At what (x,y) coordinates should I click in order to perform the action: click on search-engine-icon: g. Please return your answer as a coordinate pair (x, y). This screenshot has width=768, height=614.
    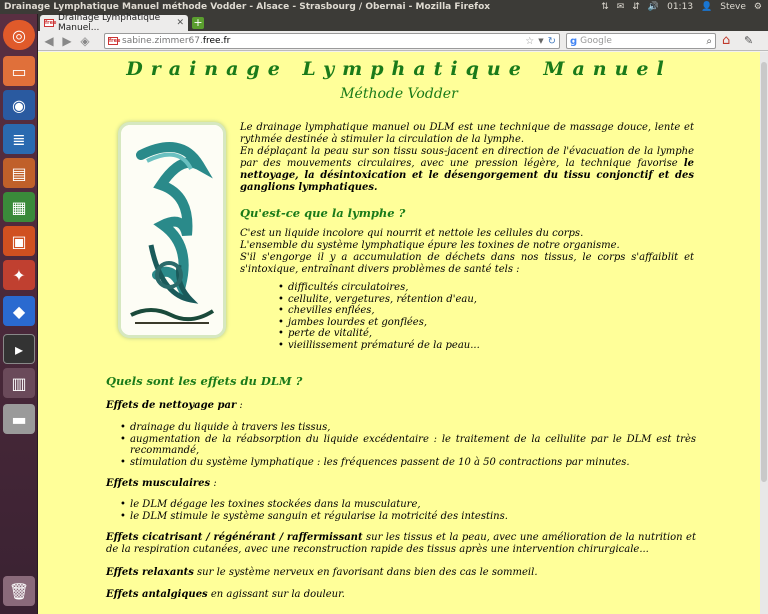
    Looking at the image, I should click on (573, 41).